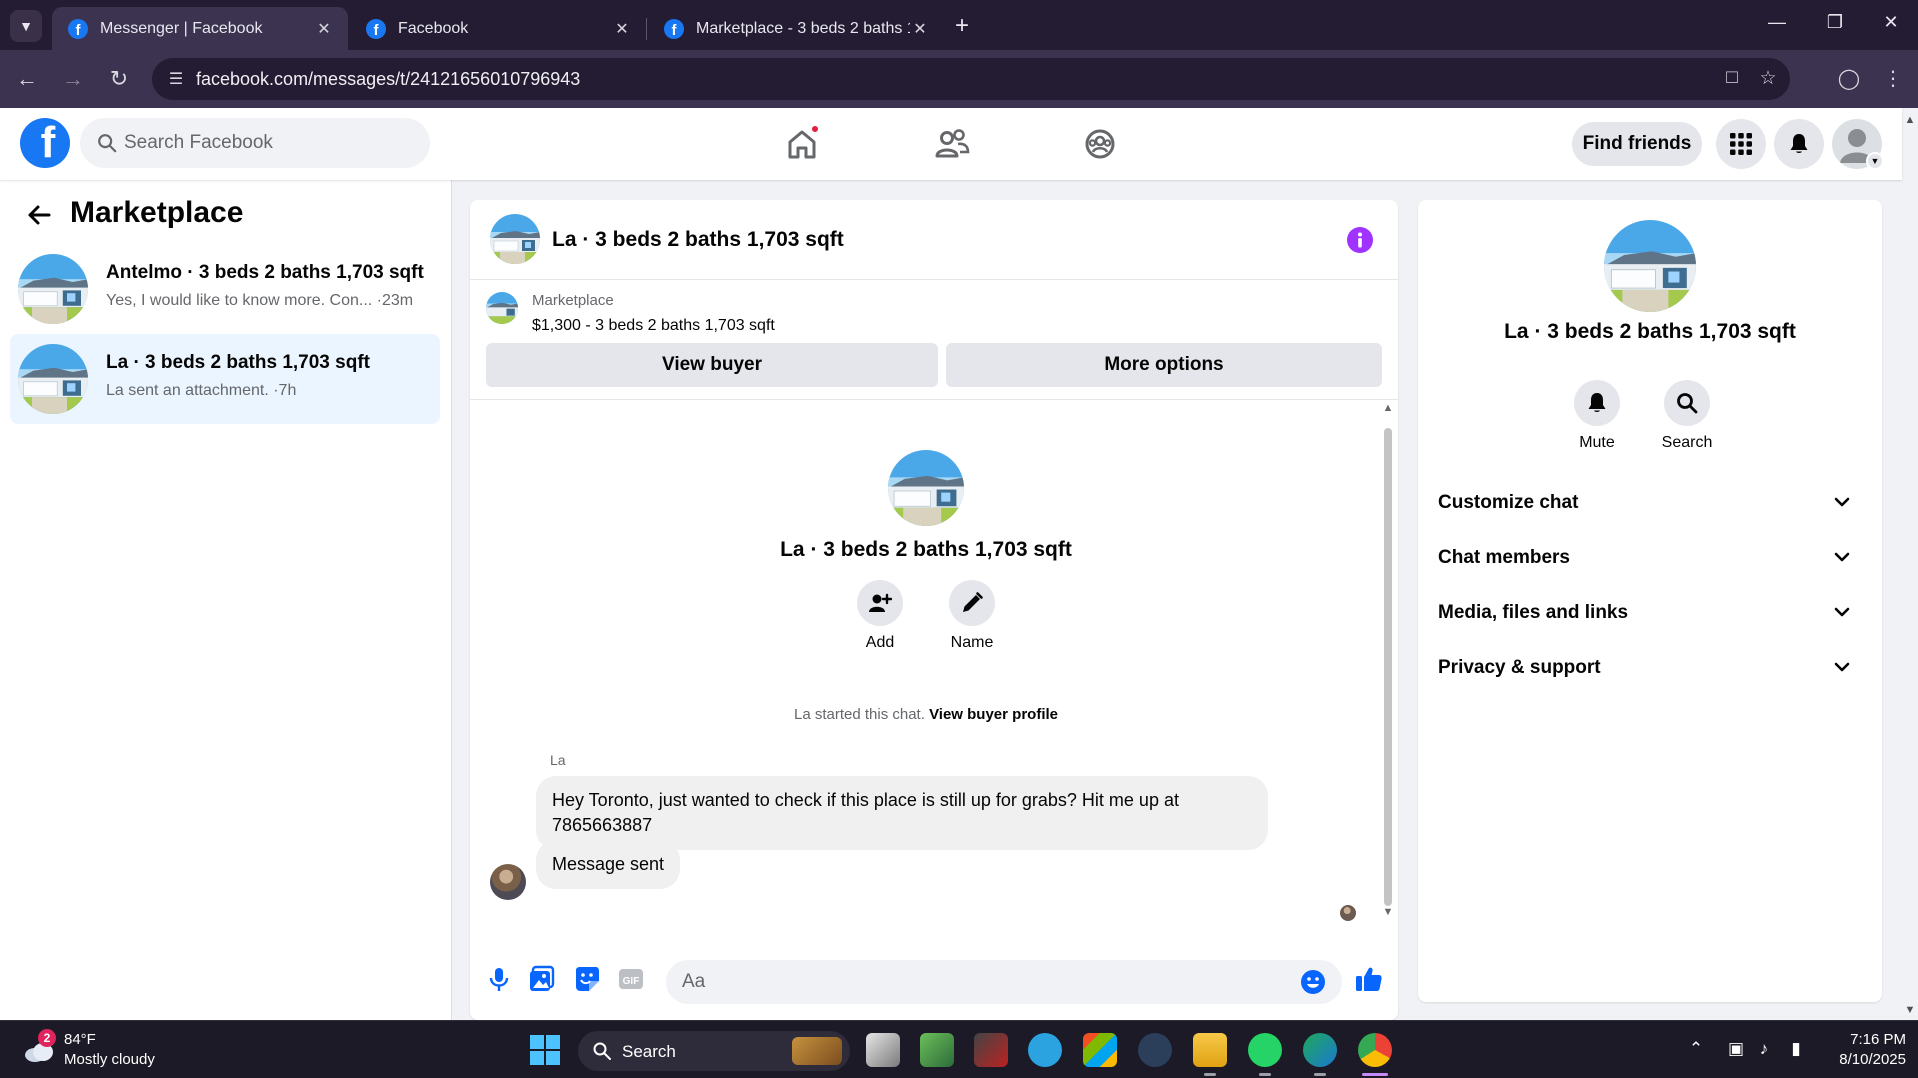 This screenshot has width=1918, height=1078. What do you see at coordinates (45, 143) in the screenshot?
I see `facebook-logo-icon: f` at bounding box center [45, 143].